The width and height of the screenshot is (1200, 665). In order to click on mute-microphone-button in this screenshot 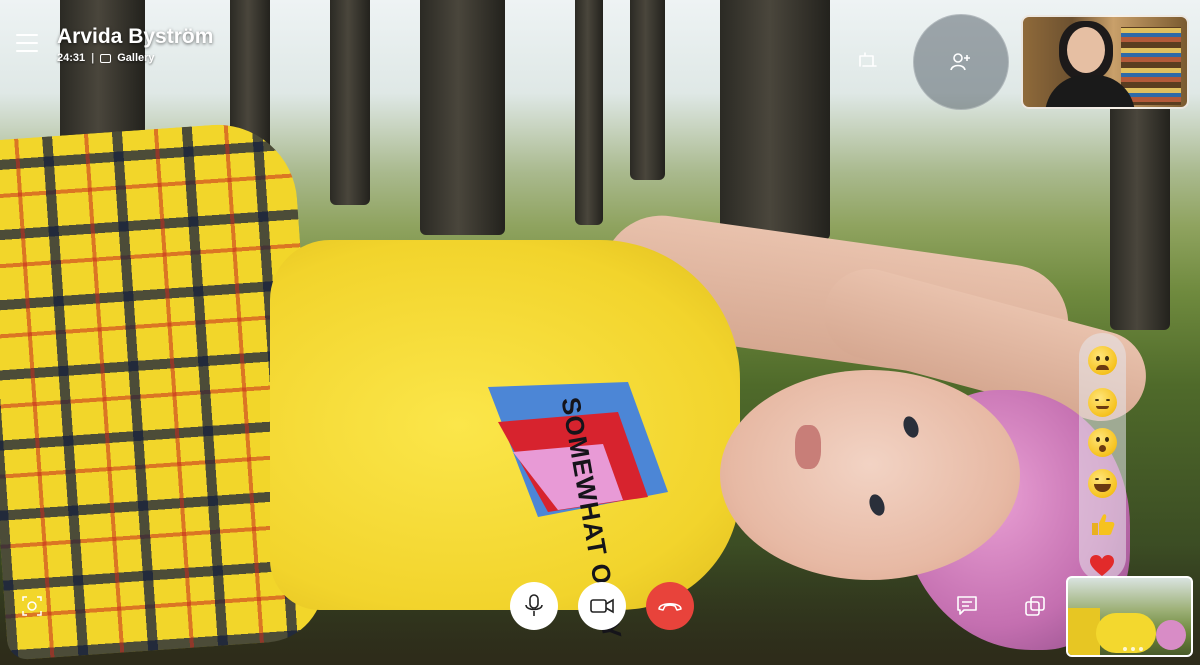, I will do `click(534, 606)`.